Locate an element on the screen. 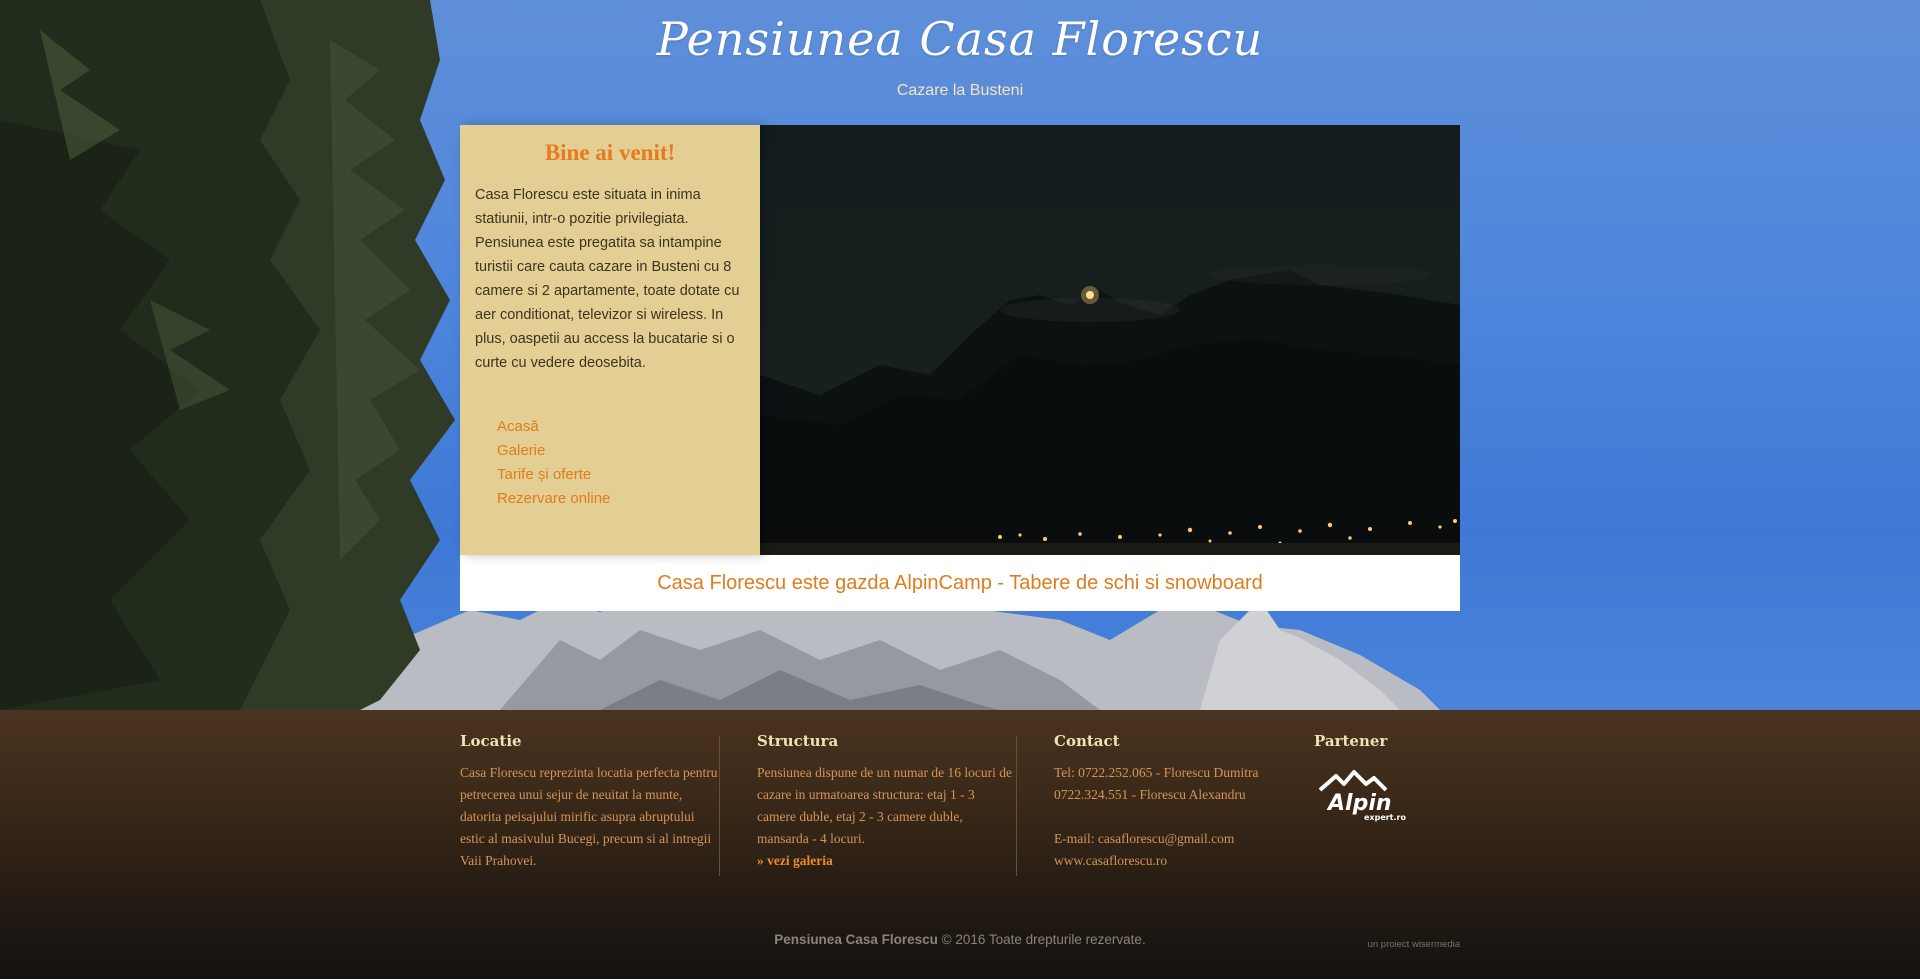  welcome-title: Bine ai venit! is located at coordinates (610, 152).